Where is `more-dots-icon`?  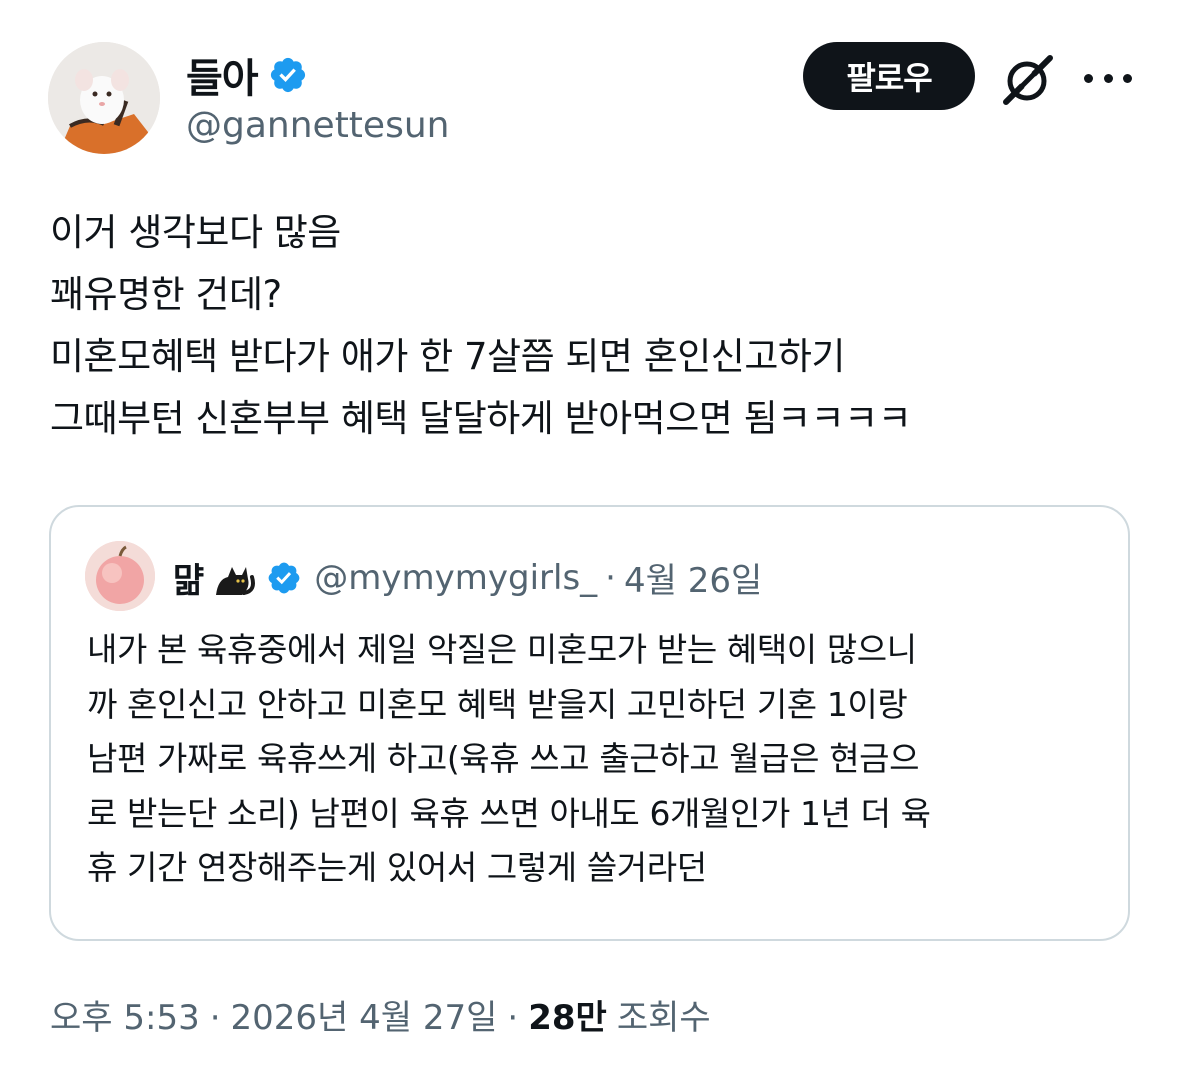
more-dots-icon is located at coordinates (1108, 78).